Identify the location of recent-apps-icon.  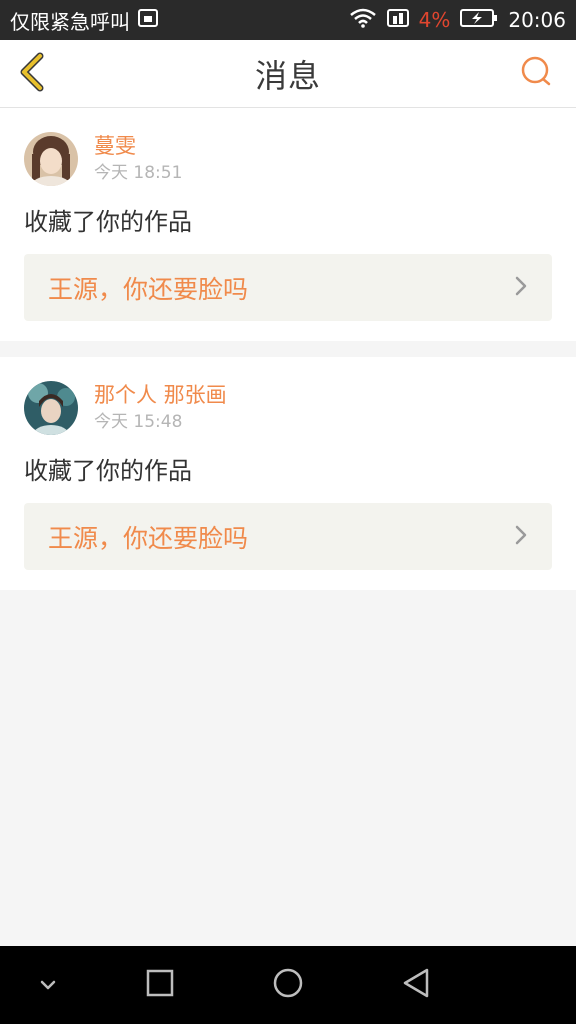
(160, 985).